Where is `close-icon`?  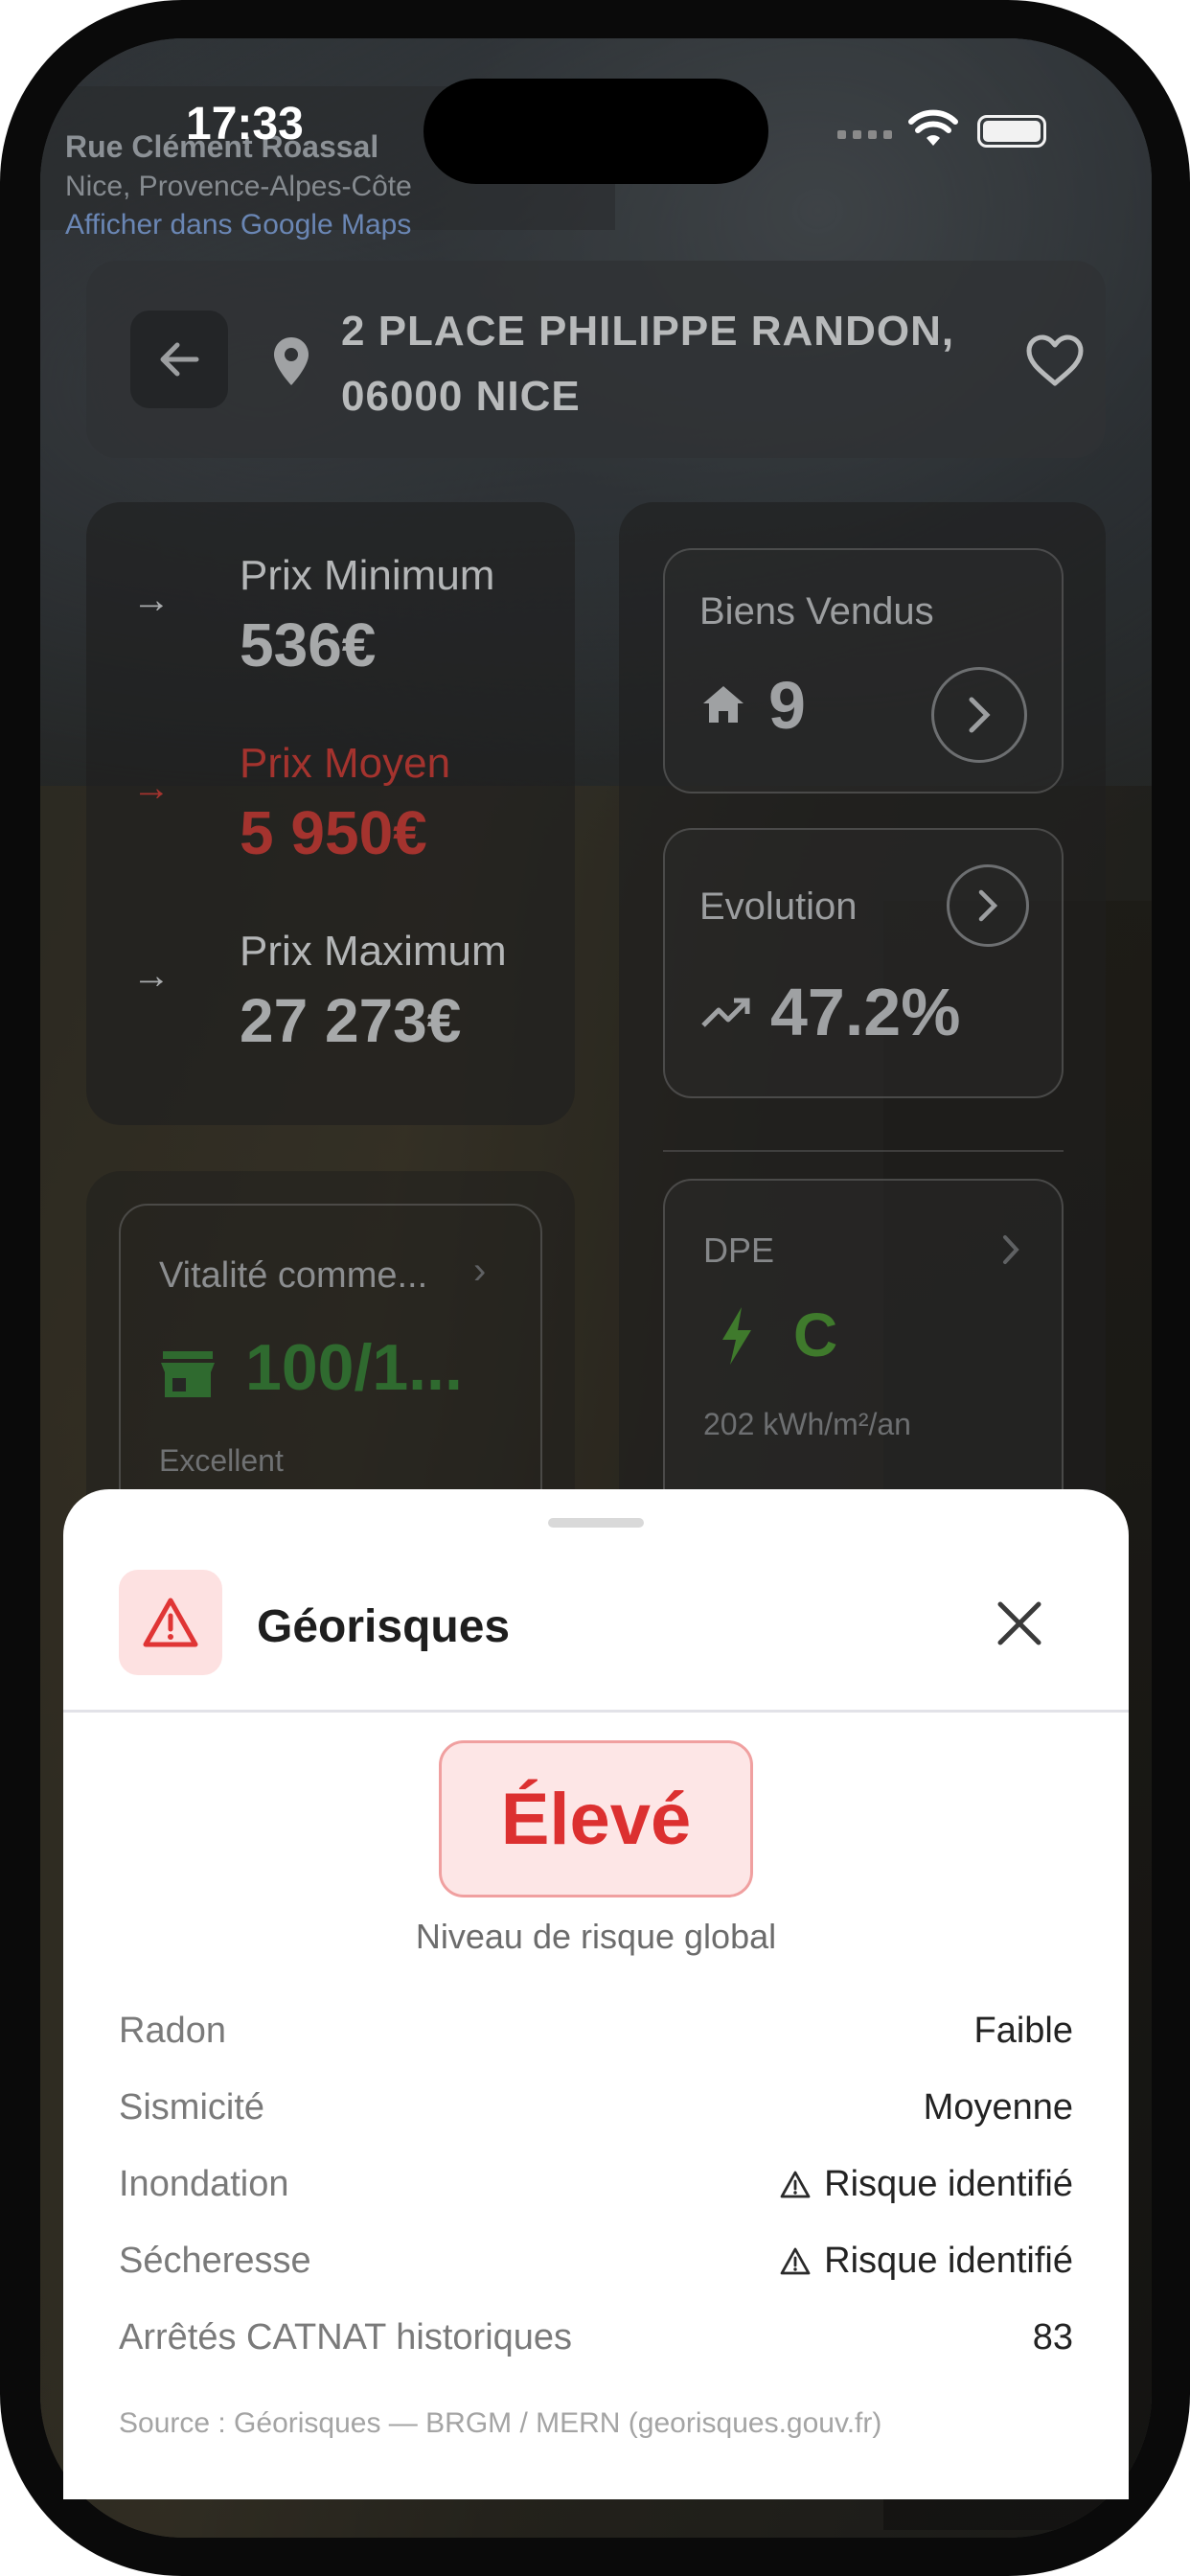
close-icon is located at coordinates (1019, 1623).